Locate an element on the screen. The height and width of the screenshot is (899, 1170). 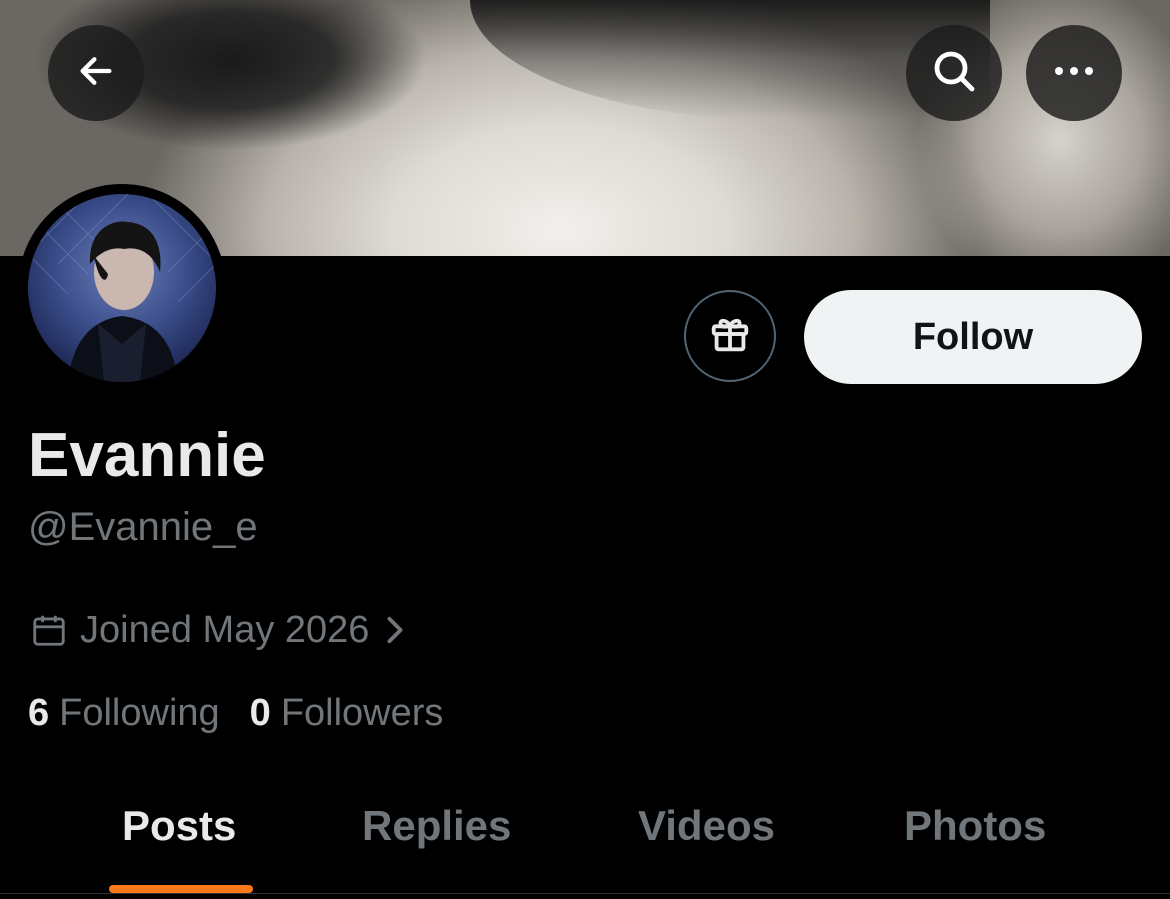
following-count: 6 is located at coordinates (39, 713).